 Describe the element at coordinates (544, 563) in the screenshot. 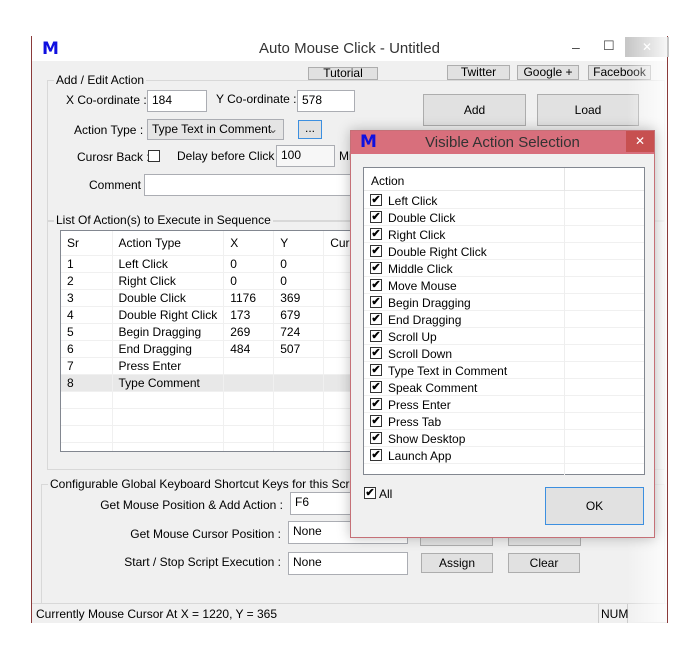

I see `clear-button: Clear` at that location.